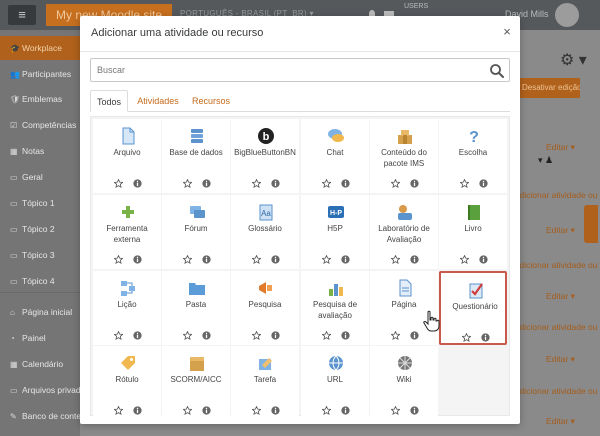 This screenshot has width=600, height=436. What do you see at coordinates (40, 229) in the screenshot?
I see `sidebar-item: ▭ Tópico 2` at bounding box center [40, 229].